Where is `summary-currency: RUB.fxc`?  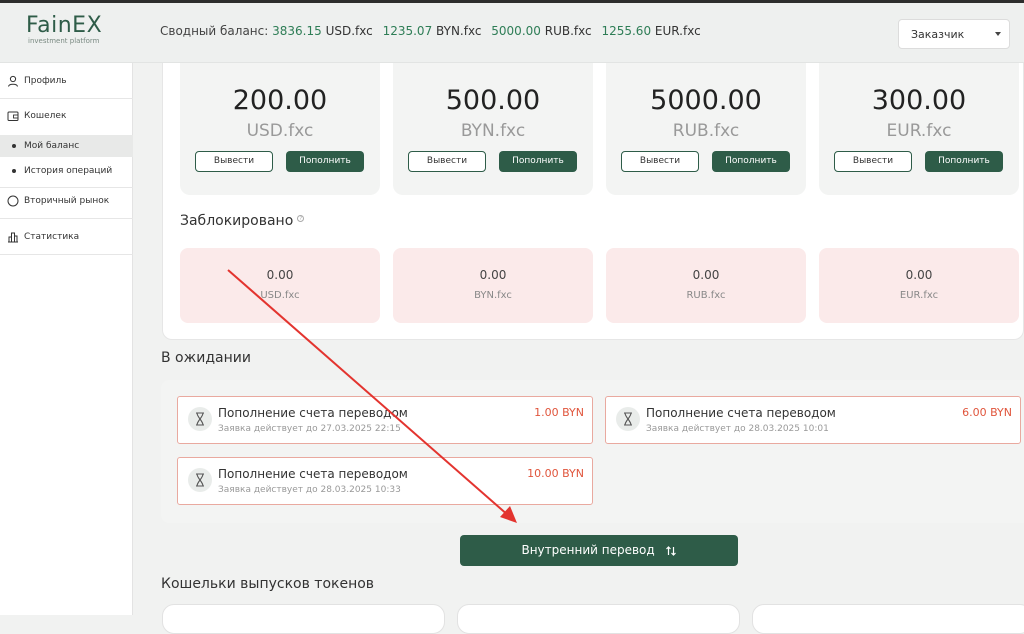
summary-currency: RUB.fxc is located at coordinates (568, 31).